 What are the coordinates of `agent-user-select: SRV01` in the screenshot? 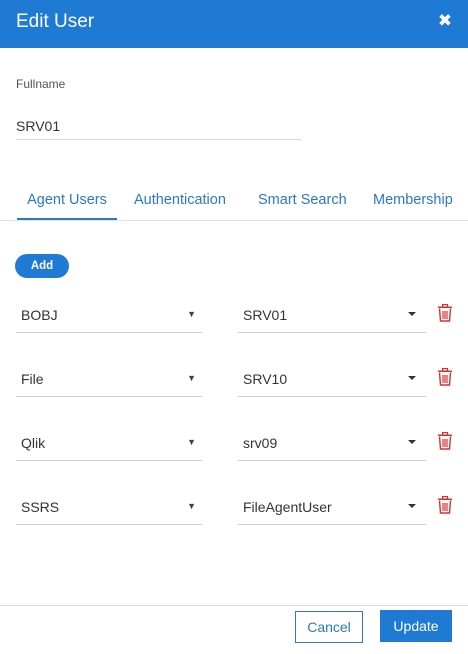 It's located at (332, 315).